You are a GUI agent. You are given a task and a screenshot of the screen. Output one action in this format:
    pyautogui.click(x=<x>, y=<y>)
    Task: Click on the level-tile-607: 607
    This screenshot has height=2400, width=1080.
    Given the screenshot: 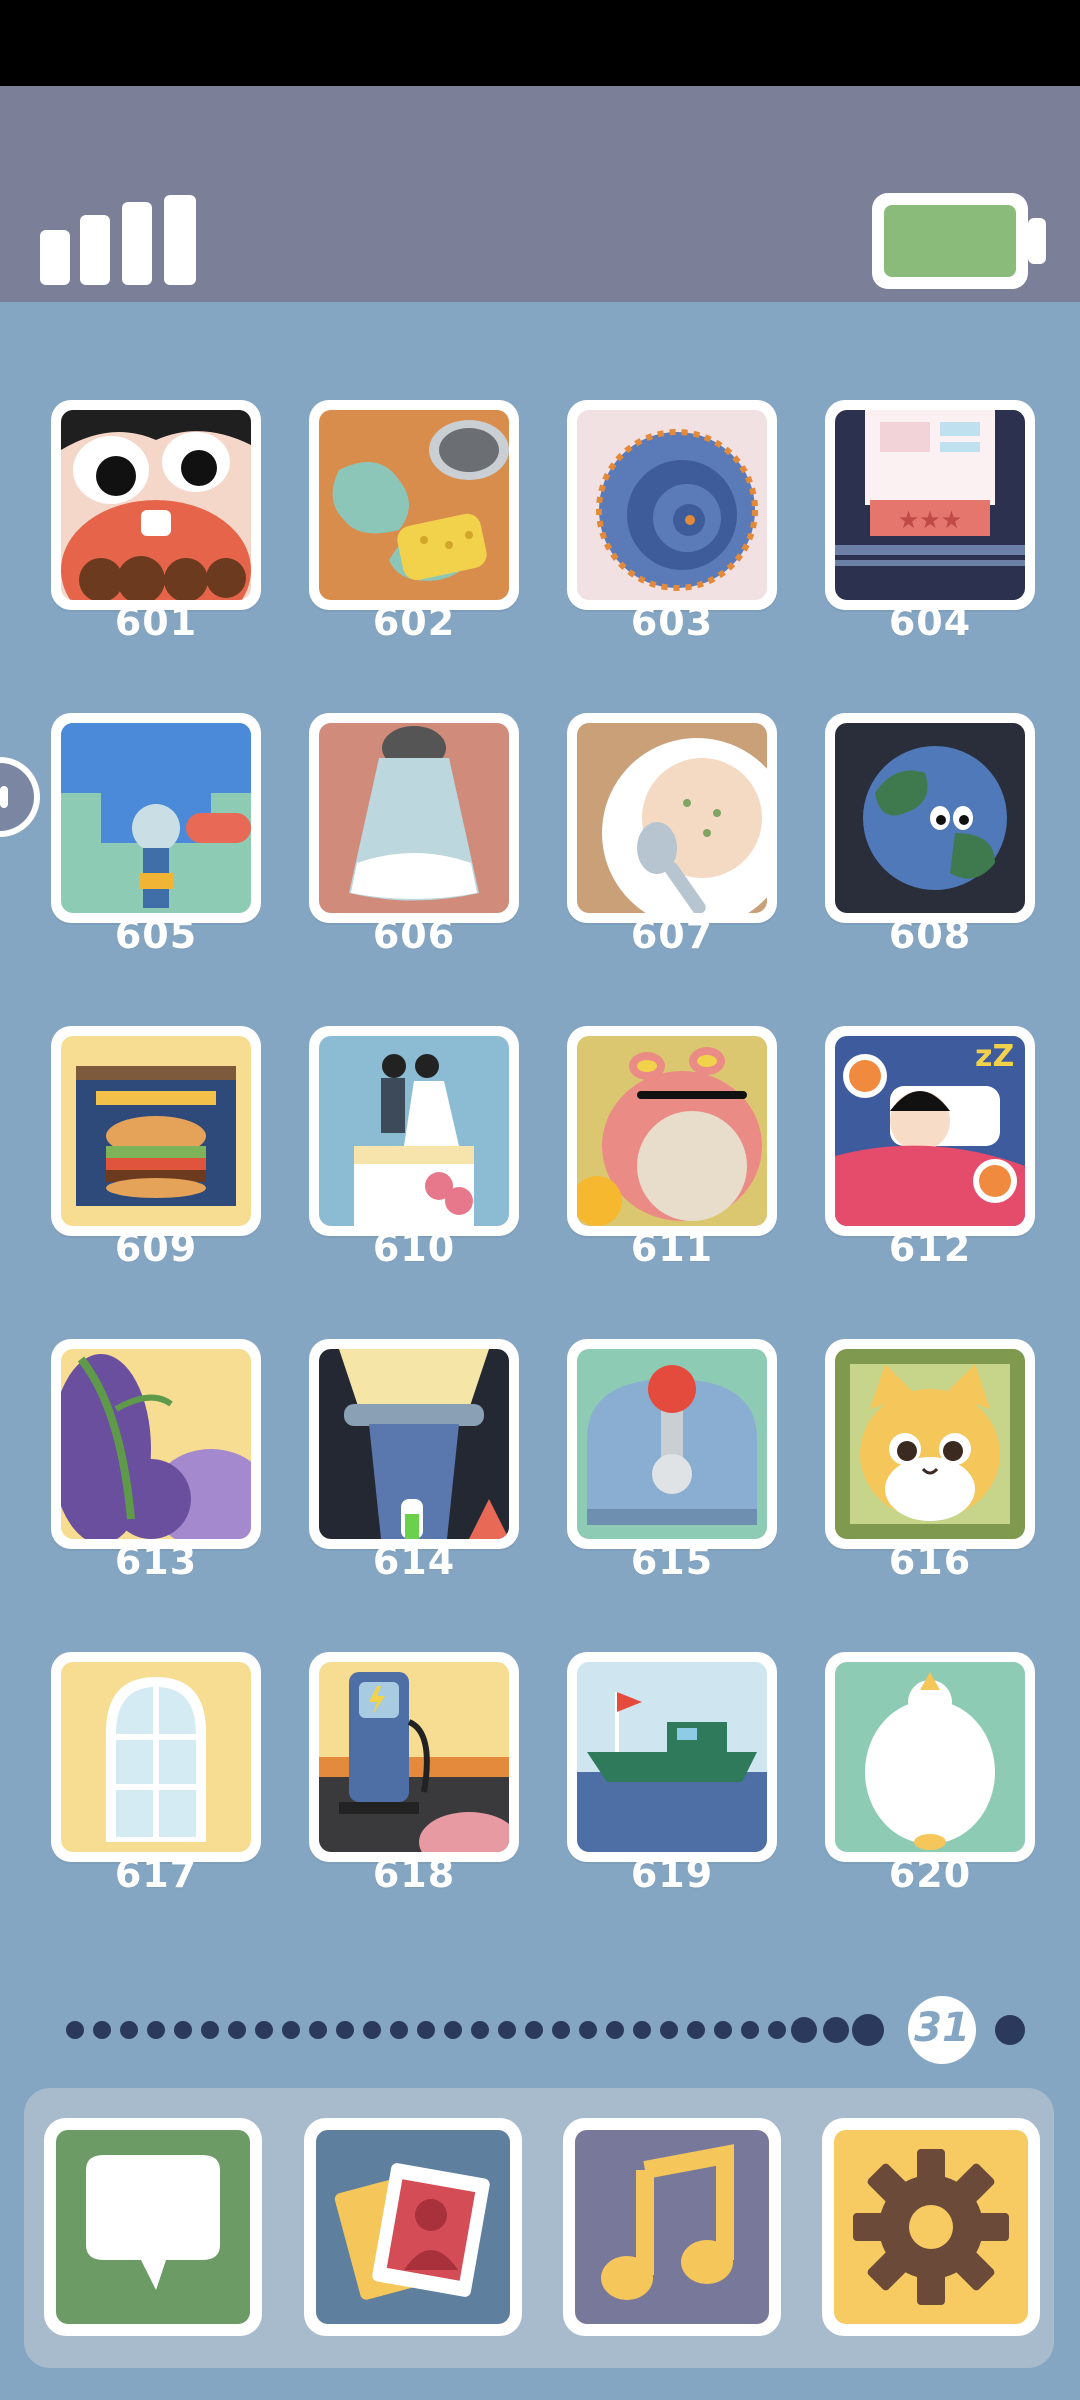 What is the action you would take?
    pyautogui.click(x=672, y=835)
    